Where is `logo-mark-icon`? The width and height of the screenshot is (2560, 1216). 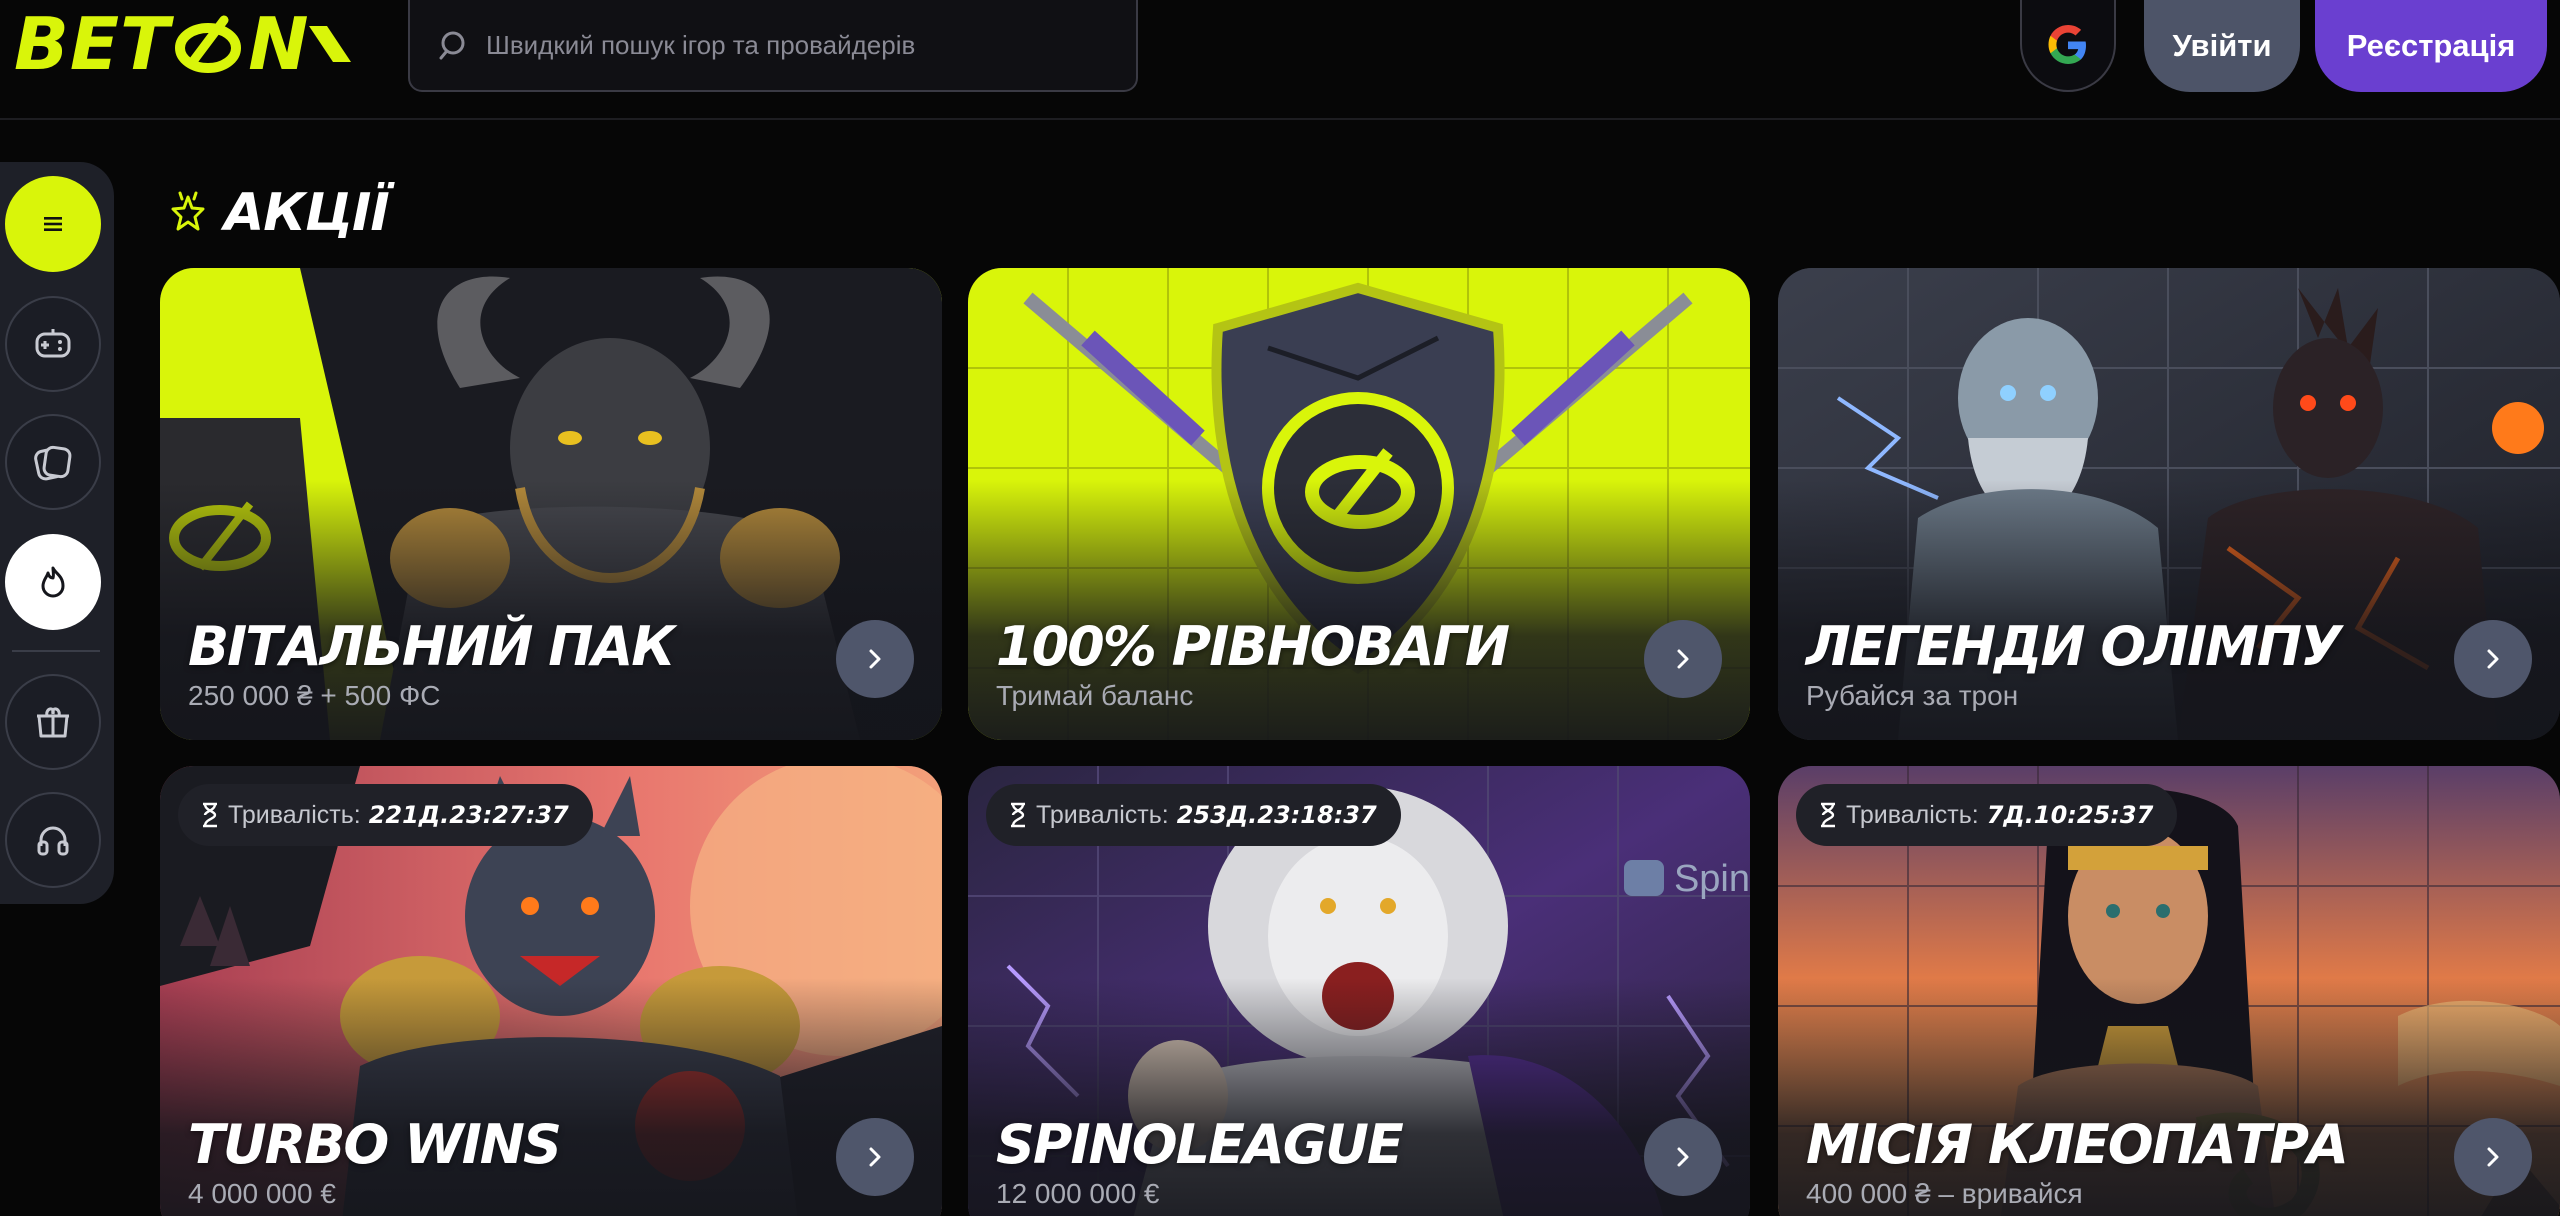
logo-mark-icon is located at coordinates (208, 44).